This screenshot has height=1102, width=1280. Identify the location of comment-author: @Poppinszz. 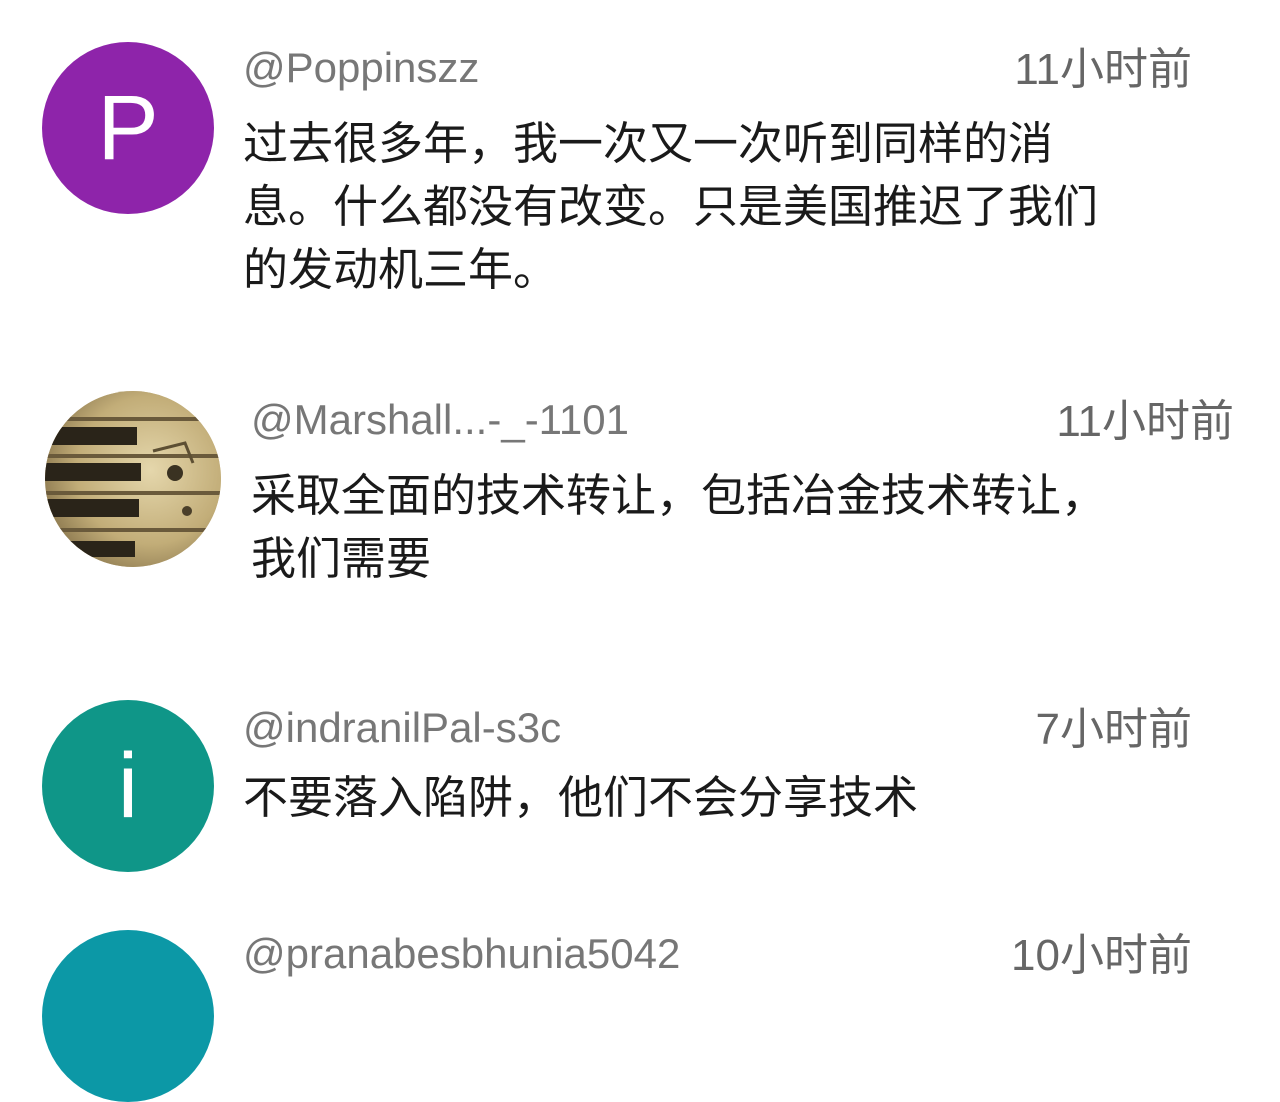
(361, 68).